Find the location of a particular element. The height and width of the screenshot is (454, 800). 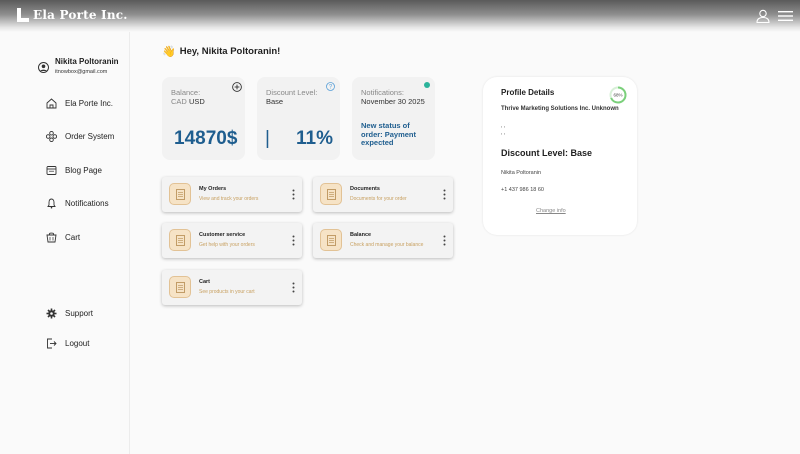

company-address-line1: , , is located at coordinates (503, 126).